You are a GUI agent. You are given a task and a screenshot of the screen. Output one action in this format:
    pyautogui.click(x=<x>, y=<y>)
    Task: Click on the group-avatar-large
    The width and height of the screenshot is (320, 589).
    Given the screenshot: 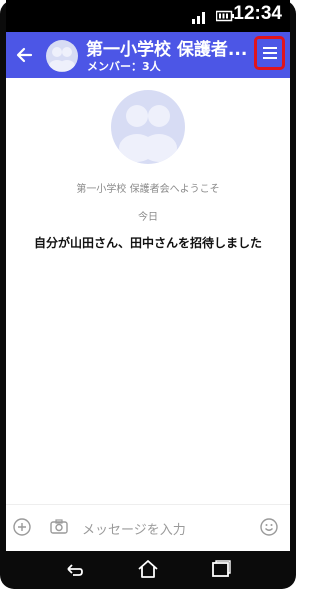 What is the action you would take?
    pyautogui.click(x=148, y=127)
    